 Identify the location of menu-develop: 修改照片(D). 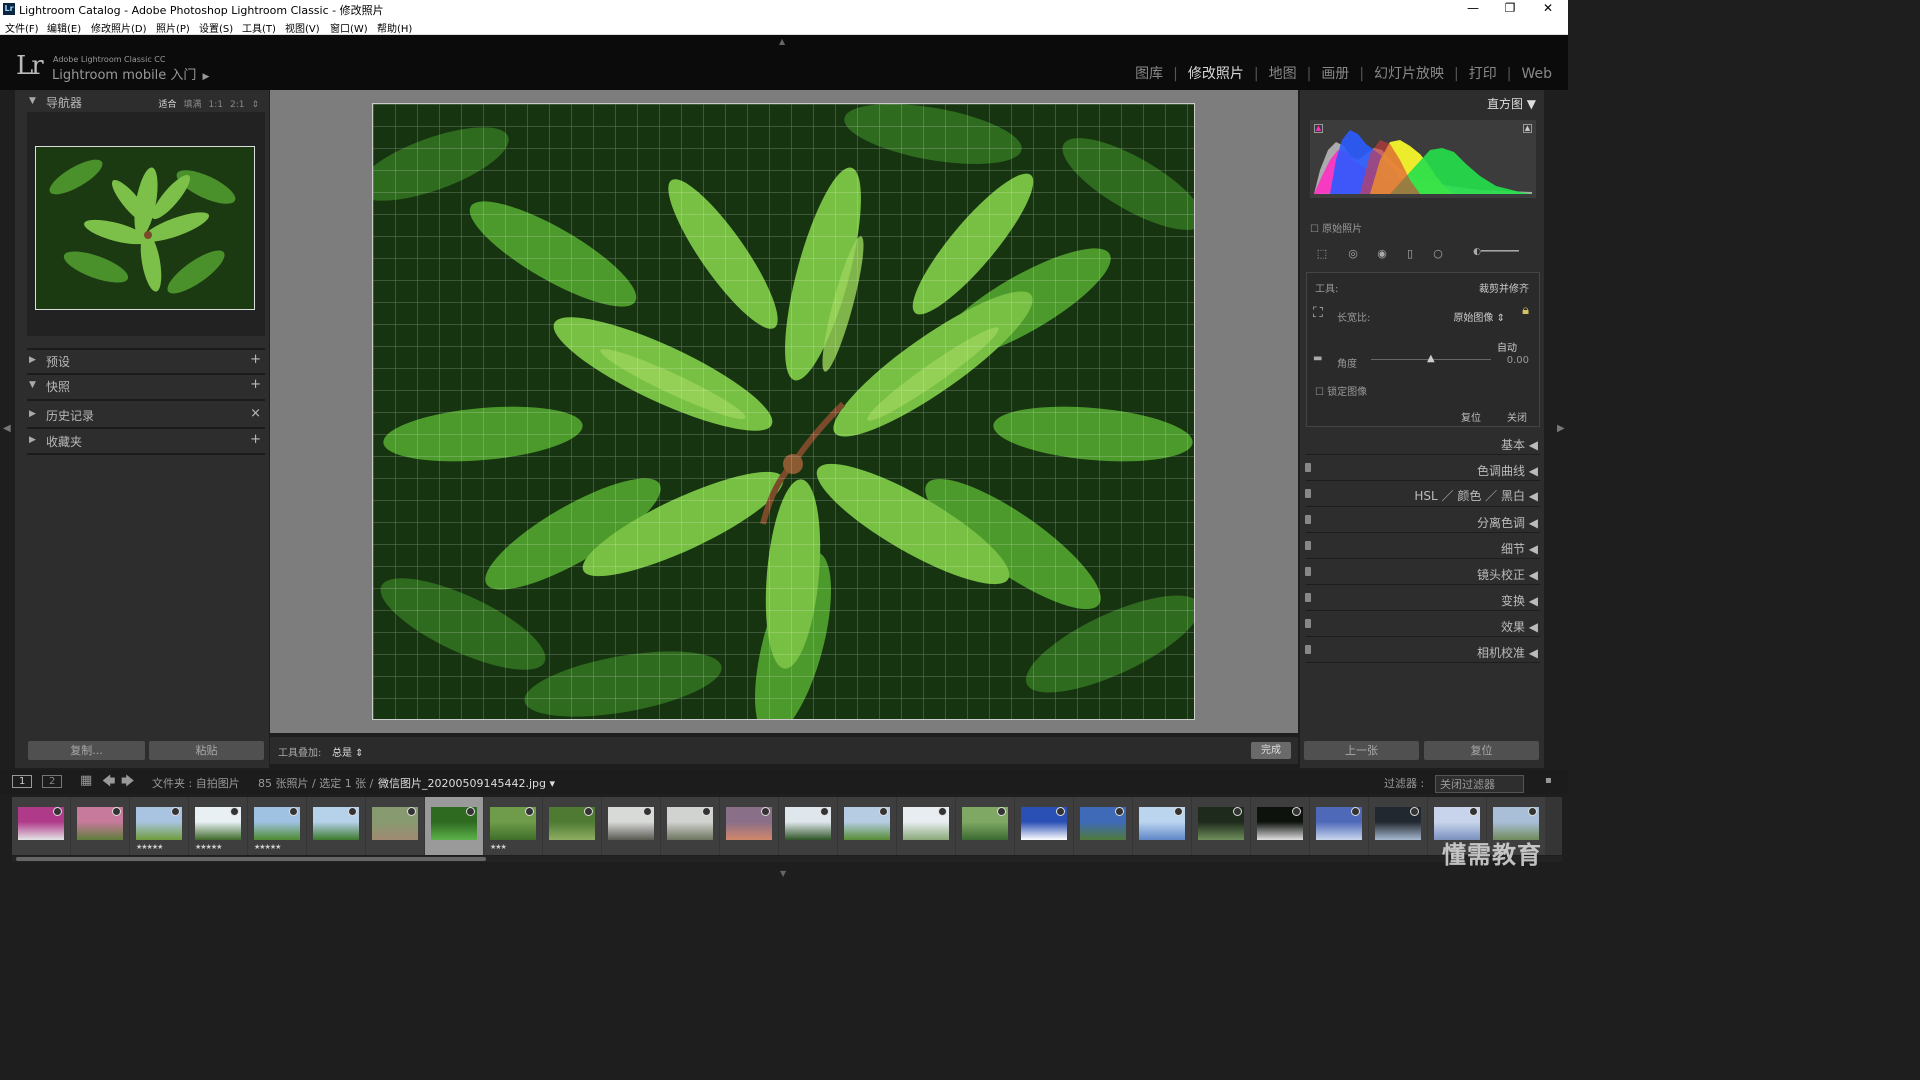
(119, 27).